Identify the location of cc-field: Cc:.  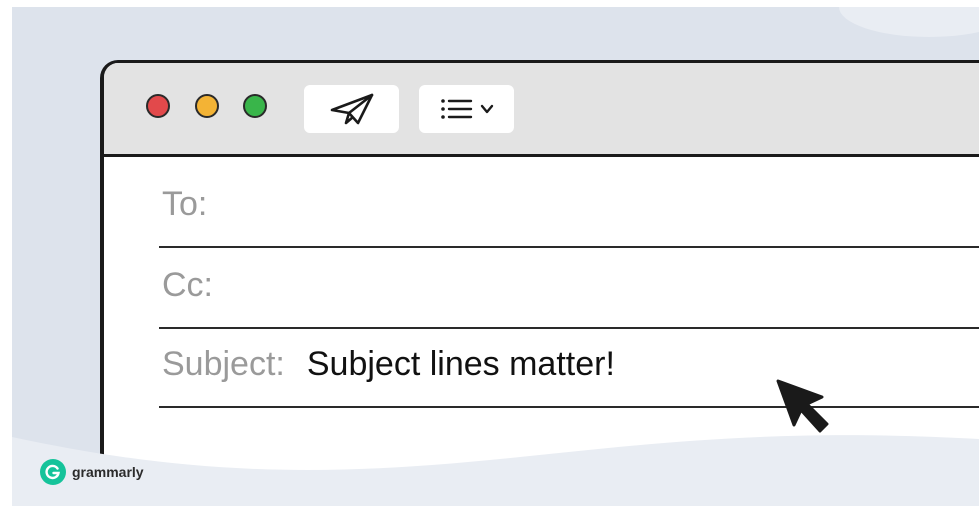
(562, 286).